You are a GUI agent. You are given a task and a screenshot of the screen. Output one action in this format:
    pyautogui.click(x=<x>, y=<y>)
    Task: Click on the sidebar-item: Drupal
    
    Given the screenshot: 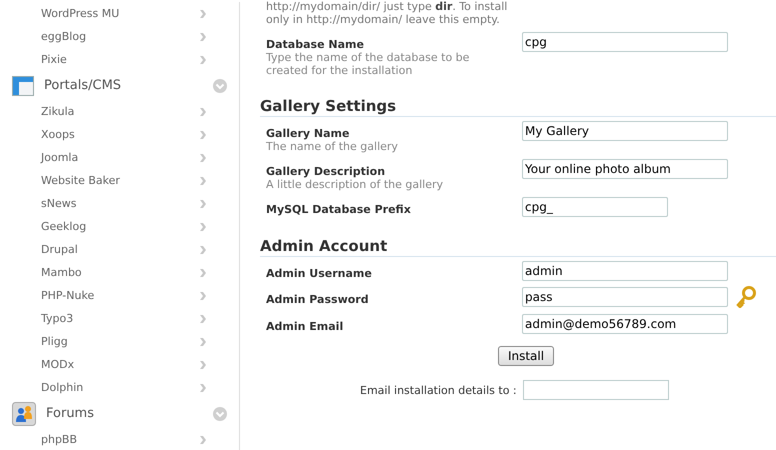 What is the action you would take?
    pyautogui.click(x=119, y=249)
    